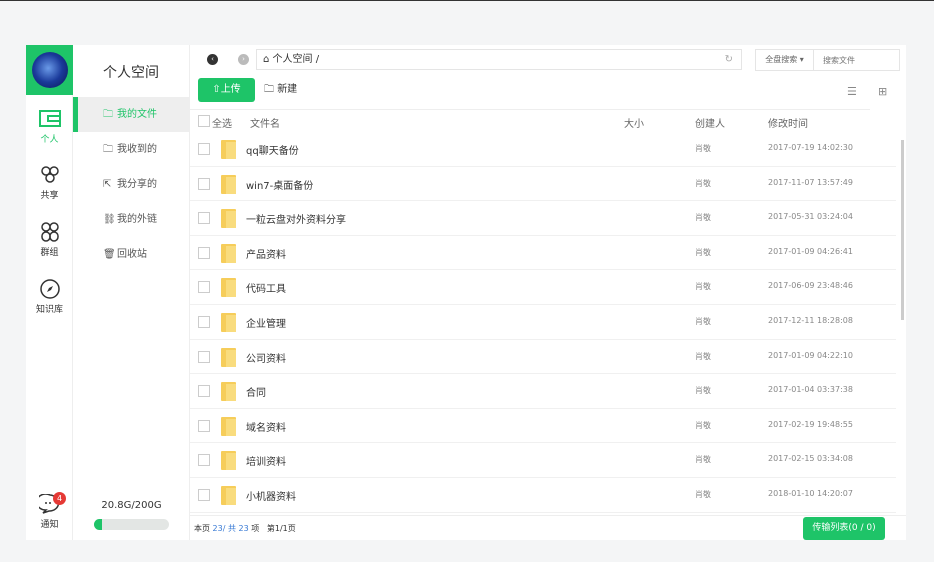 This screenshot has height=562, width=934. What do you see at coordinates (131, 73) in the screenshot?
I see `sidebar-title: 个人空间` at bounding box center [131, 73].